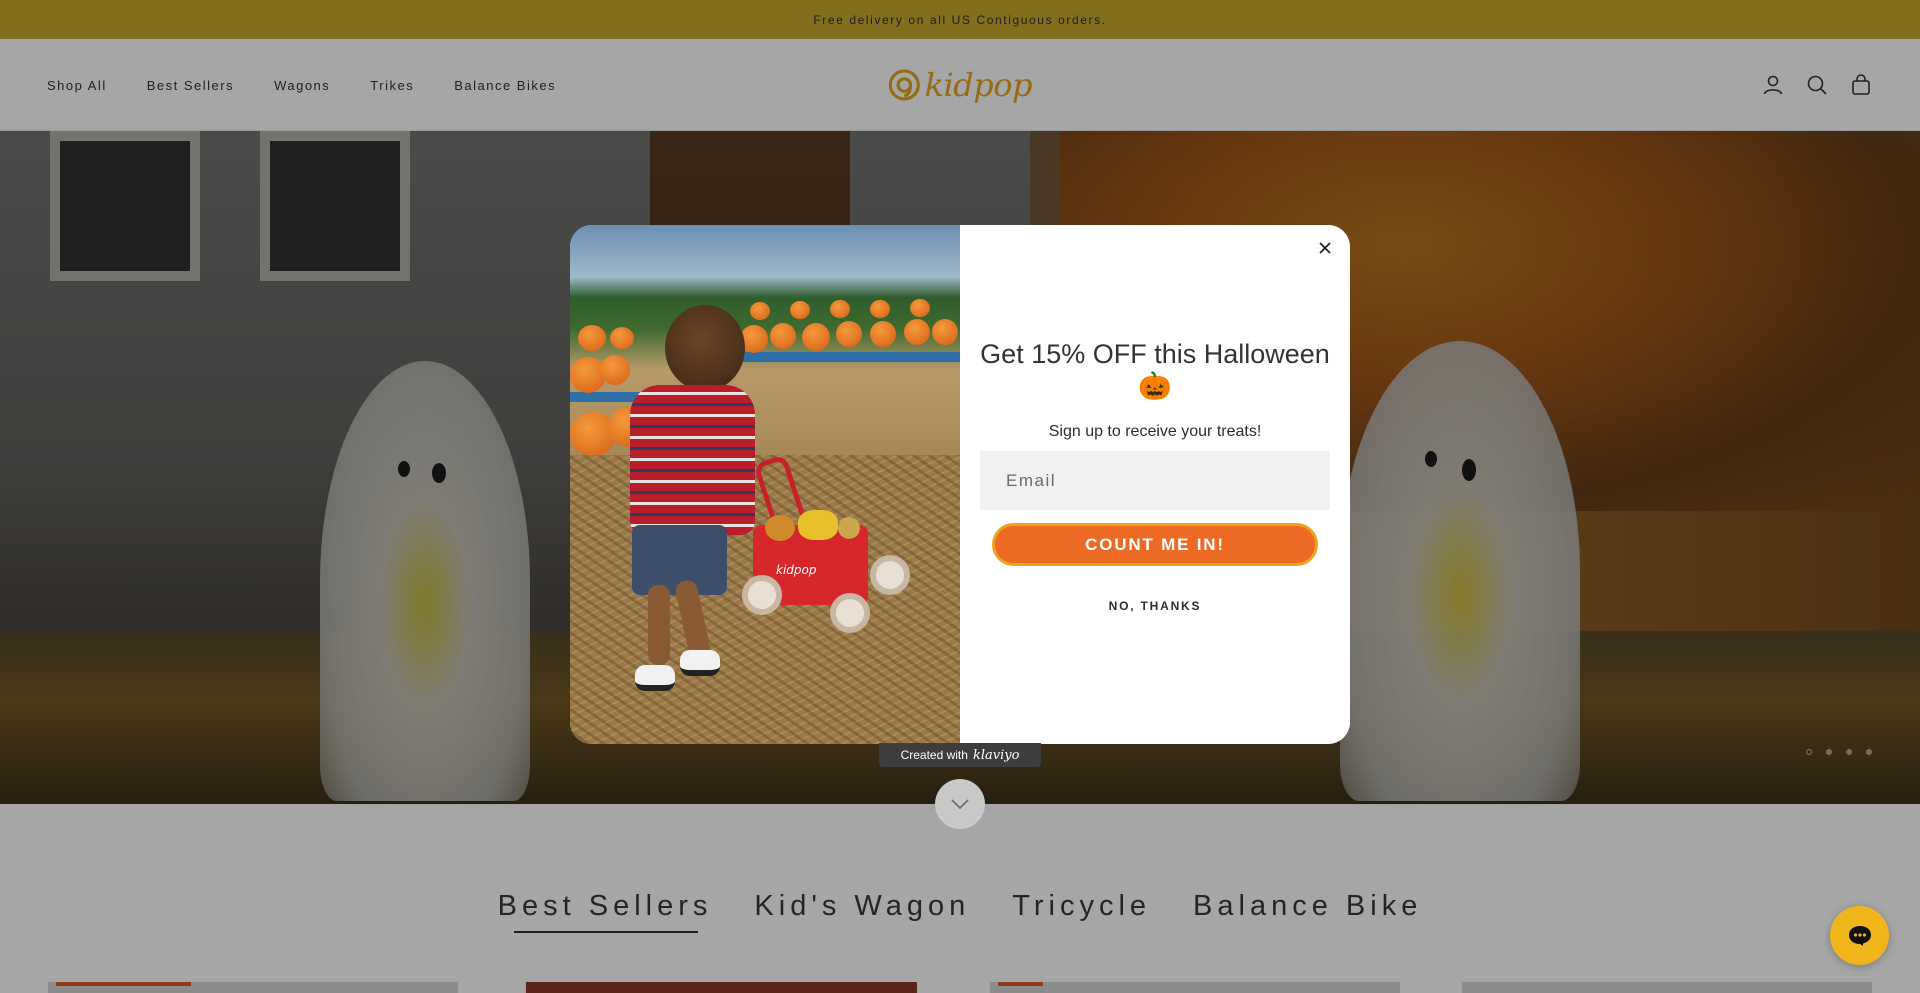  What do you see at coordinates (1155, 370) in the screenshot?
I see `popup-headline: Get 15% OFF this Halloween 🎃` at bounding box center [1155, 370].